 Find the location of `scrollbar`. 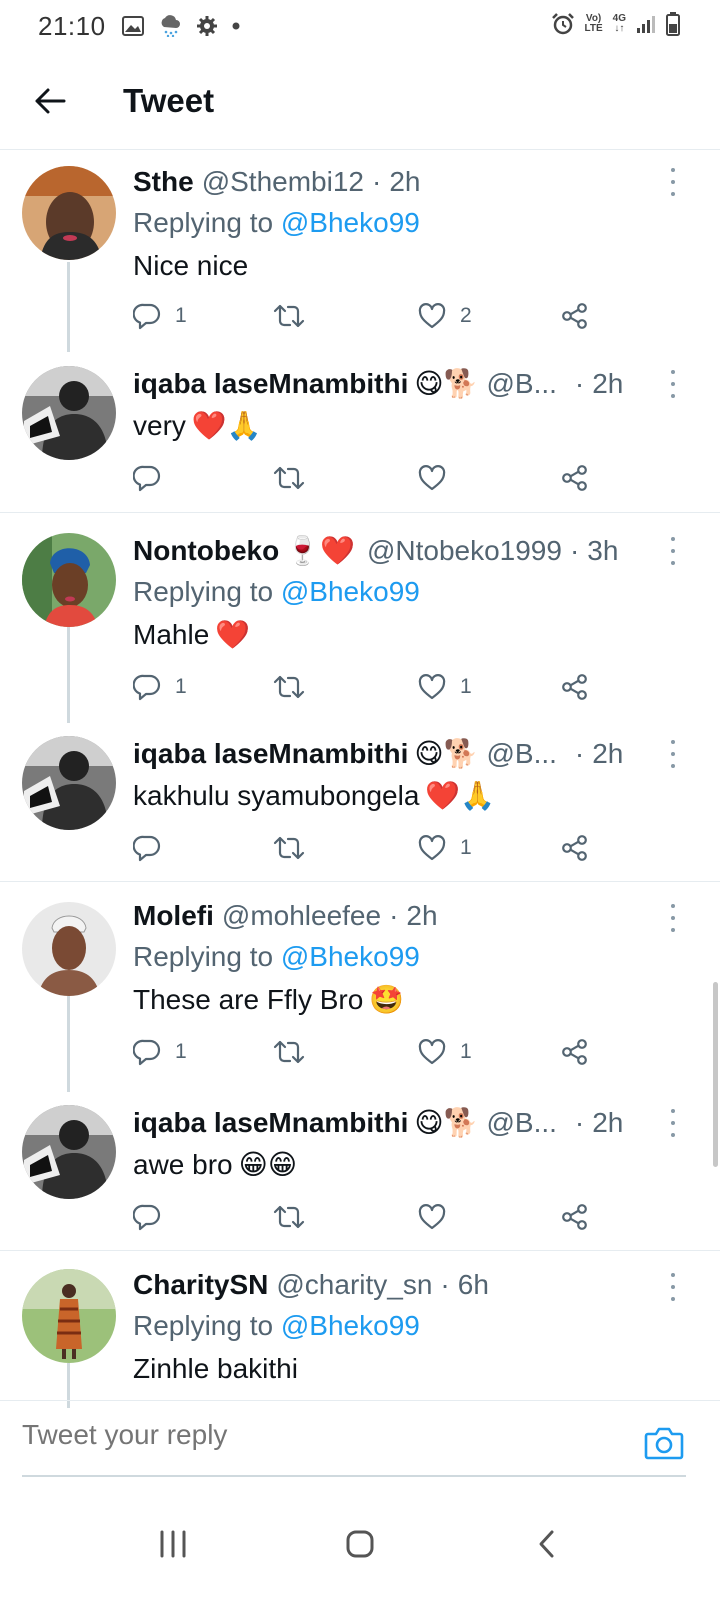

scrollbar is located at coordinates (715, 1074).